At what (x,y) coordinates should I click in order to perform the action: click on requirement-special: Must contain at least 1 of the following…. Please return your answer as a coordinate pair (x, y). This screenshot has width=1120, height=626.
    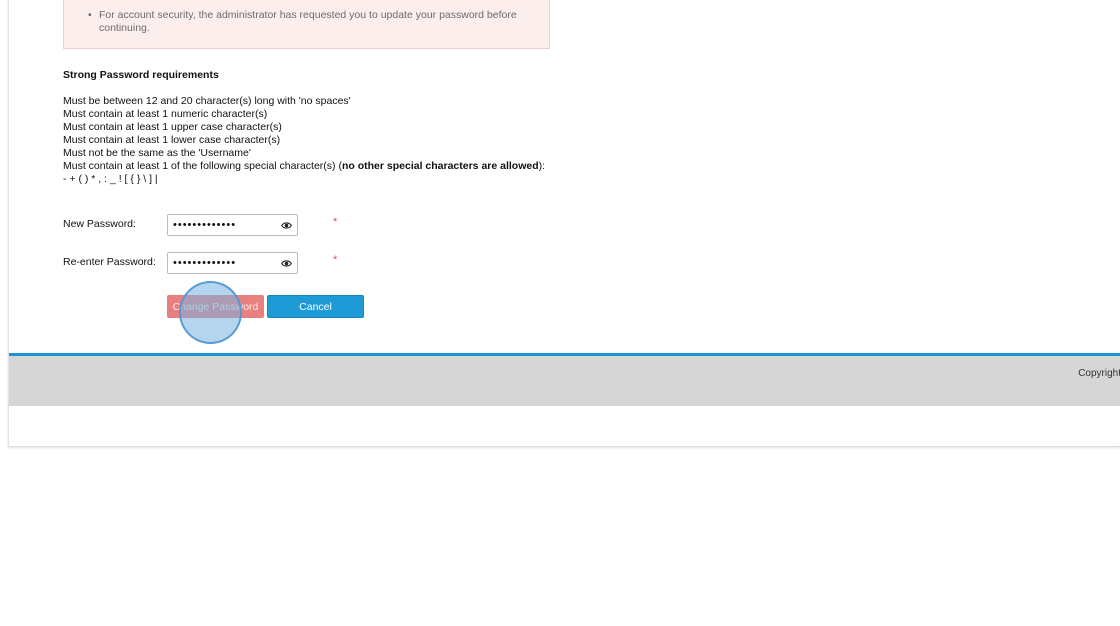
    Looking at the image, I should click on (304, 166).